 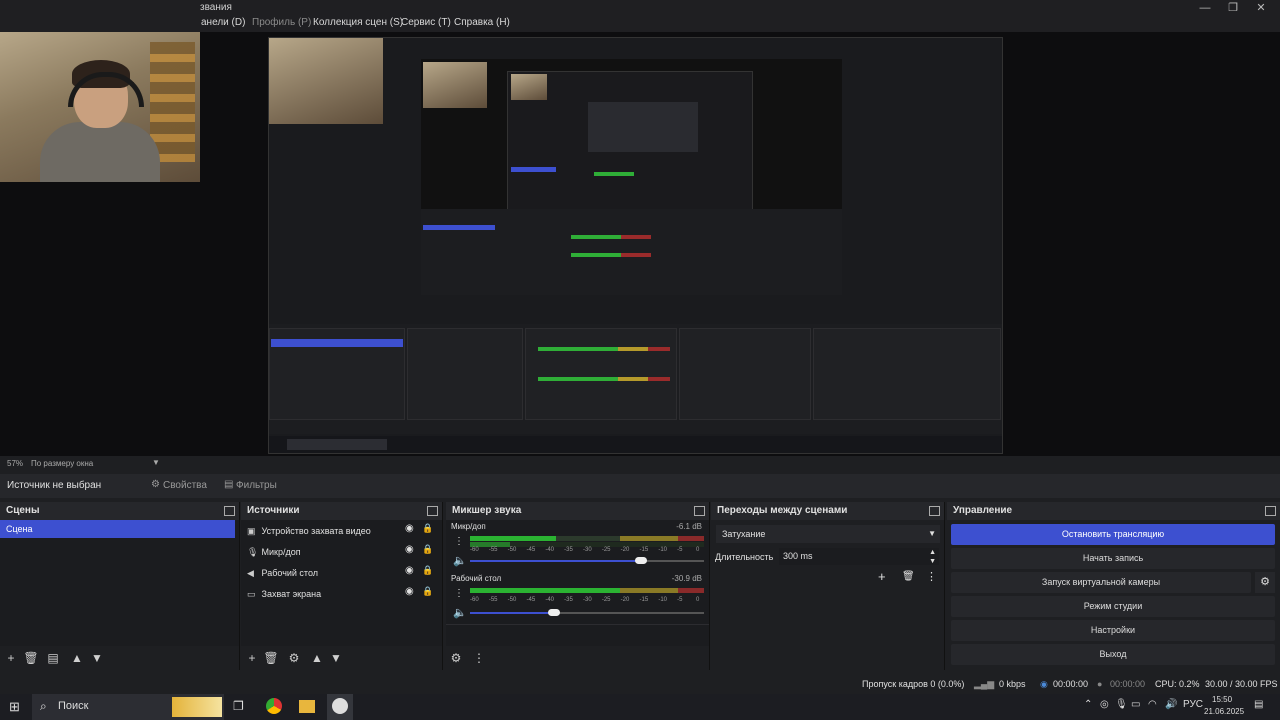 I want to click on nested-preview, so click(x=631, y=177).